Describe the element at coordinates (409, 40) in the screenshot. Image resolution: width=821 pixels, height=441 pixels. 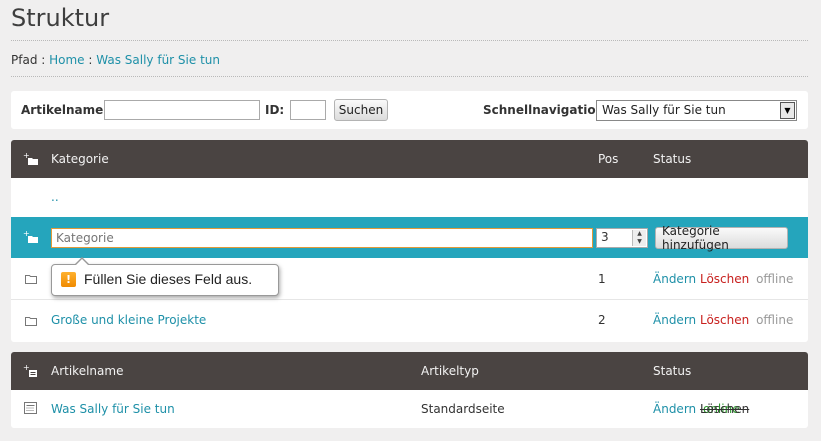
I see `title-divider` at that location.